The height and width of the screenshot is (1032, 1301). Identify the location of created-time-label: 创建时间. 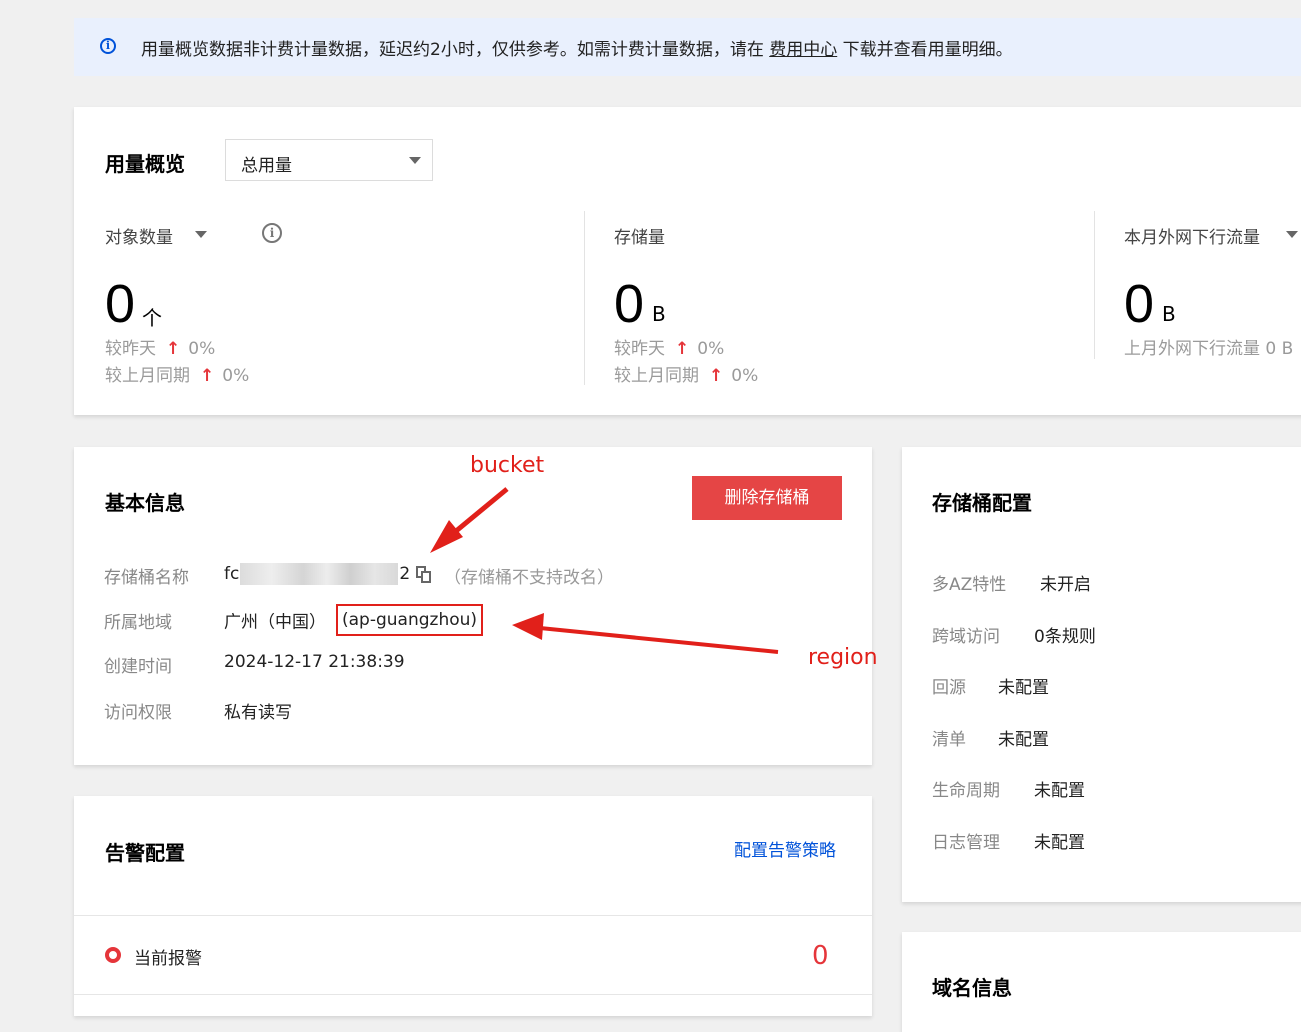
(138, 667).